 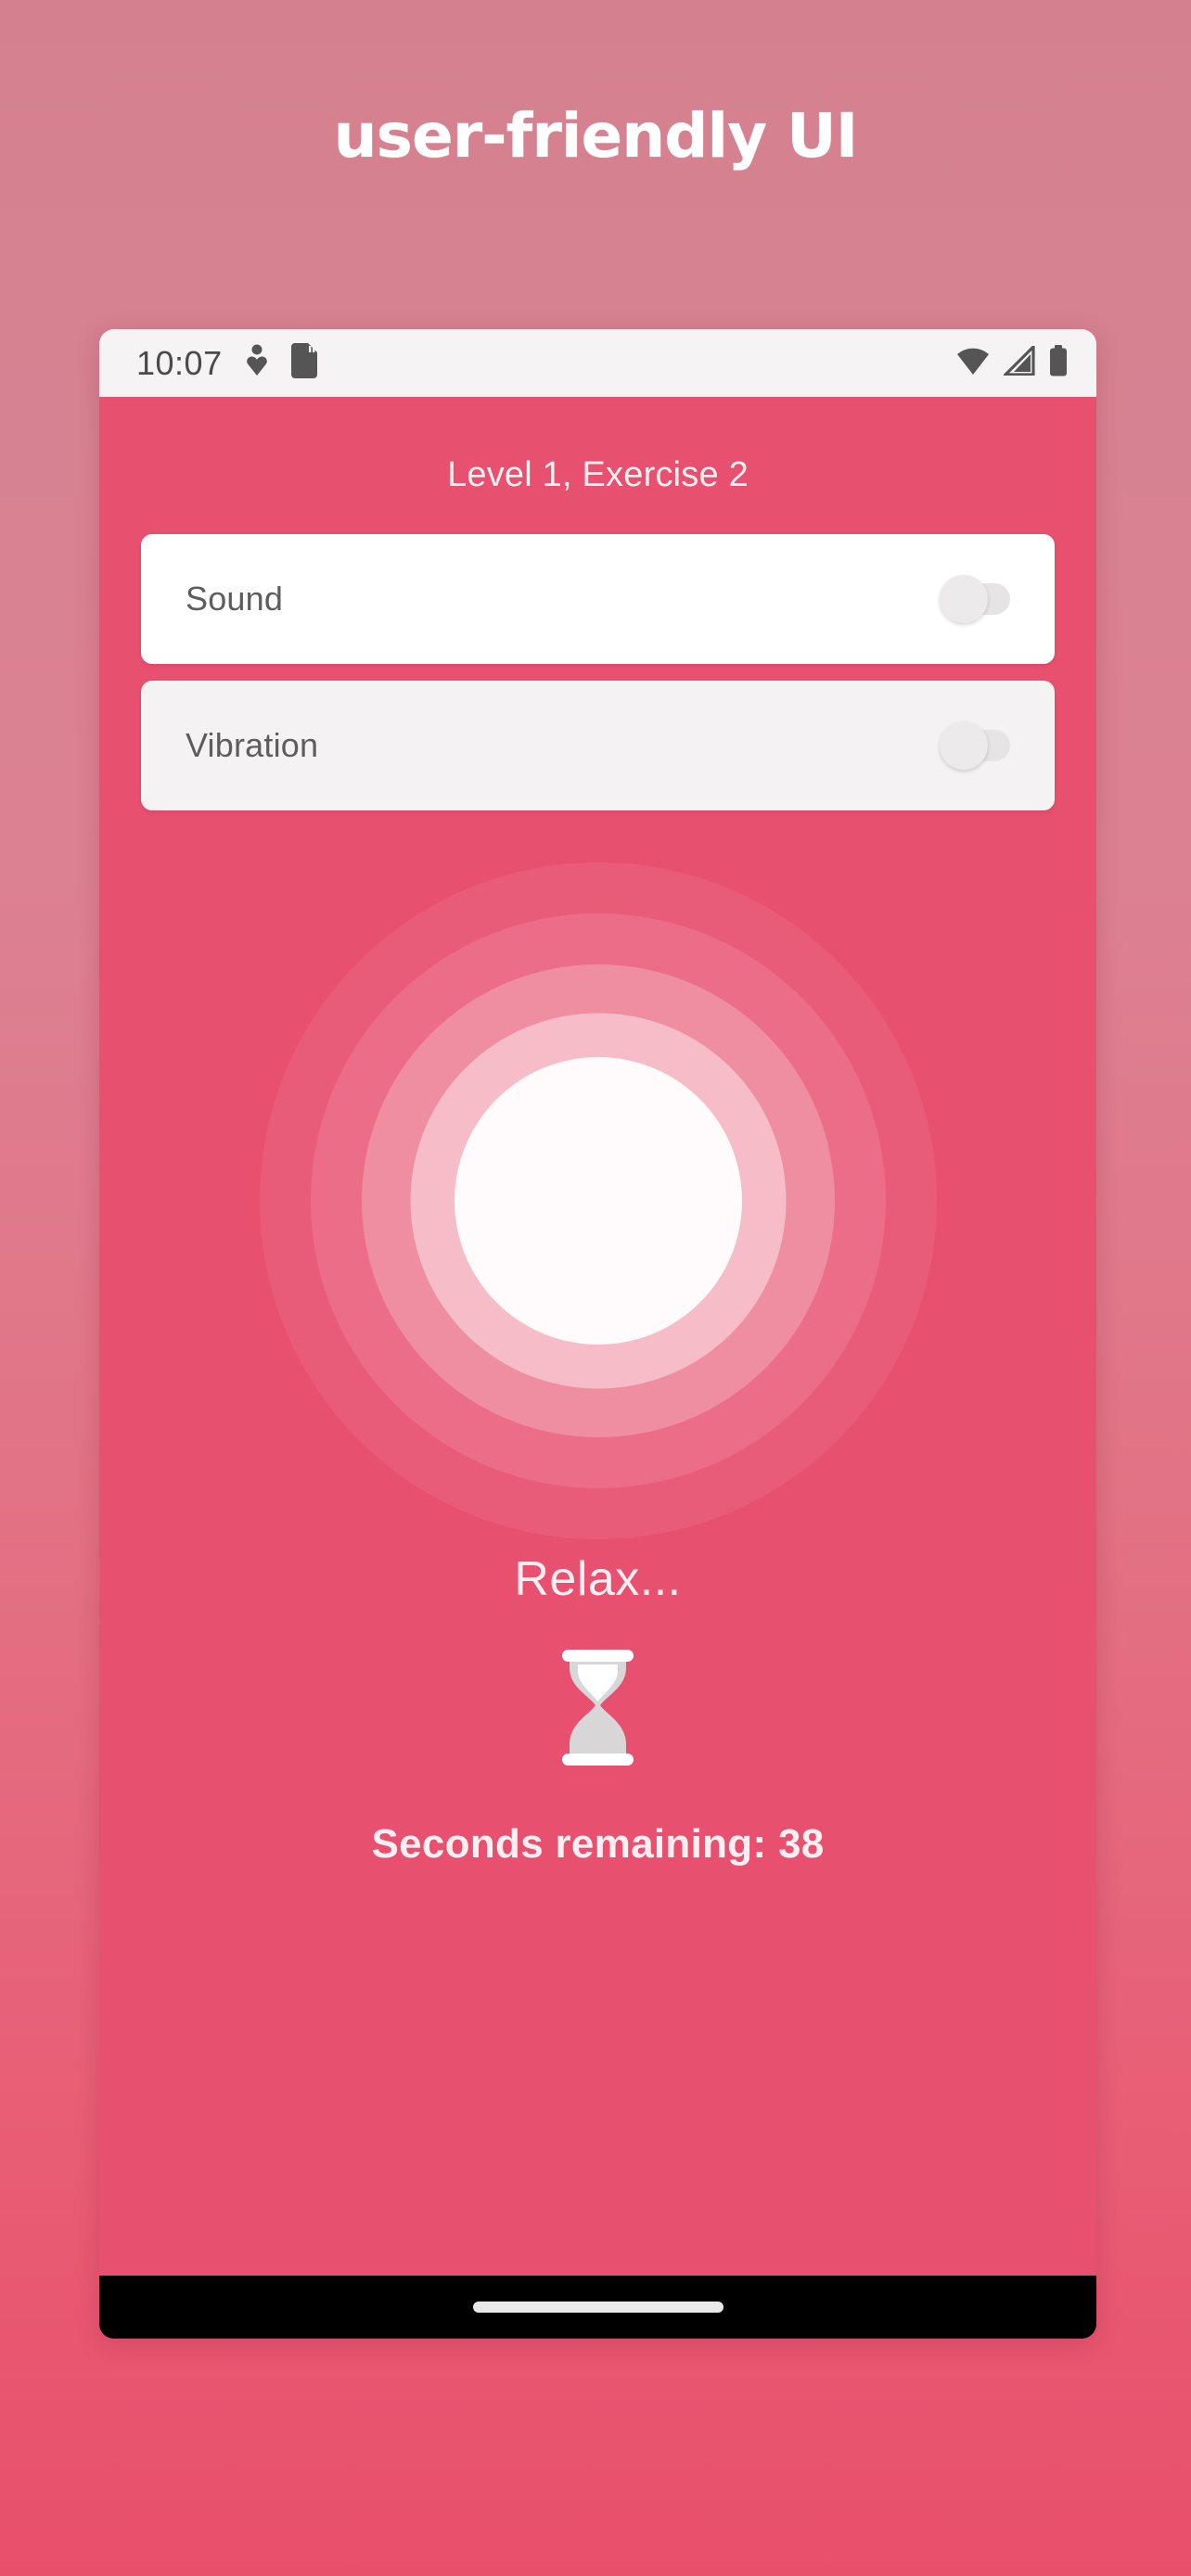 I want to click on cellular-signal-icon, so click(x=1018, y=361).